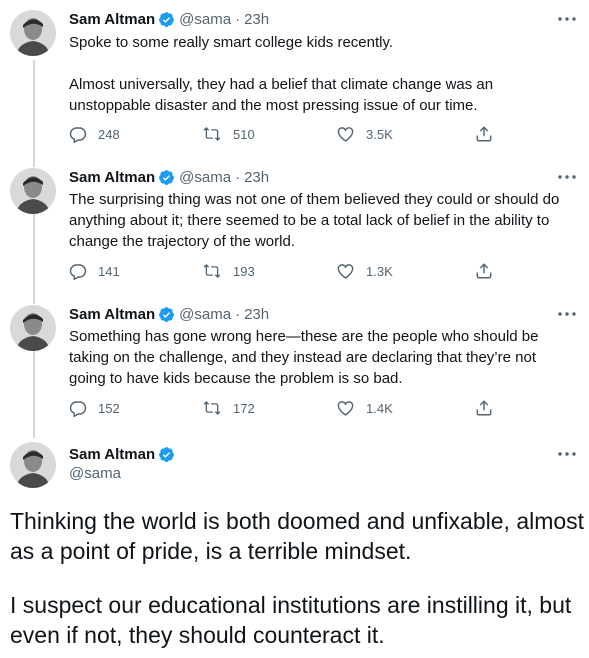  Describe the element at coordinates (379, 408) in the screenshot. I see `like-count: 1.4K` at that location.